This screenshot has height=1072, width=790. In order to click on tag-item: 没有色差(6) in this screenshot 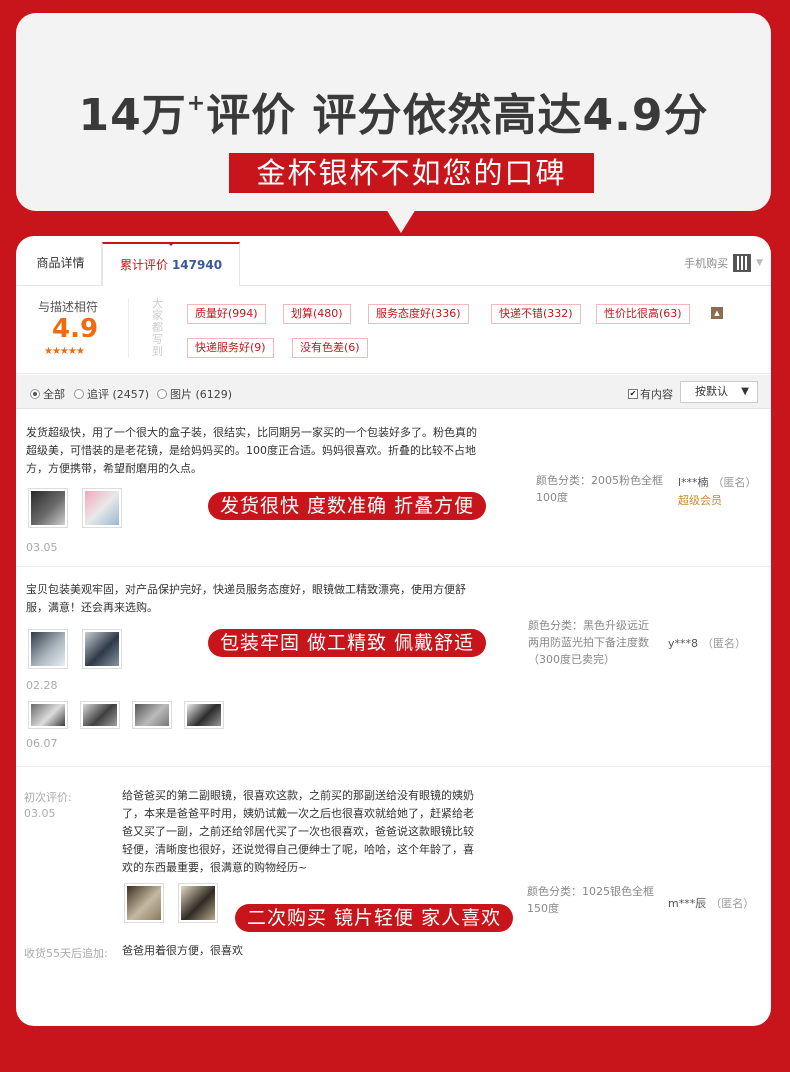, I will do `click(330, 348)`.